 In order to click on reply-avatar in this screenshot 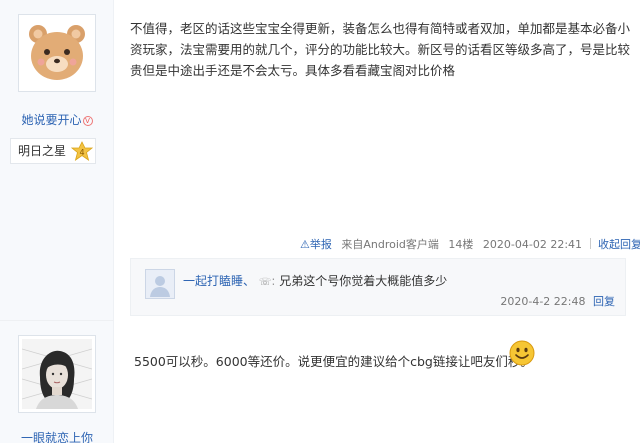, I will do `click(160, 284)`.